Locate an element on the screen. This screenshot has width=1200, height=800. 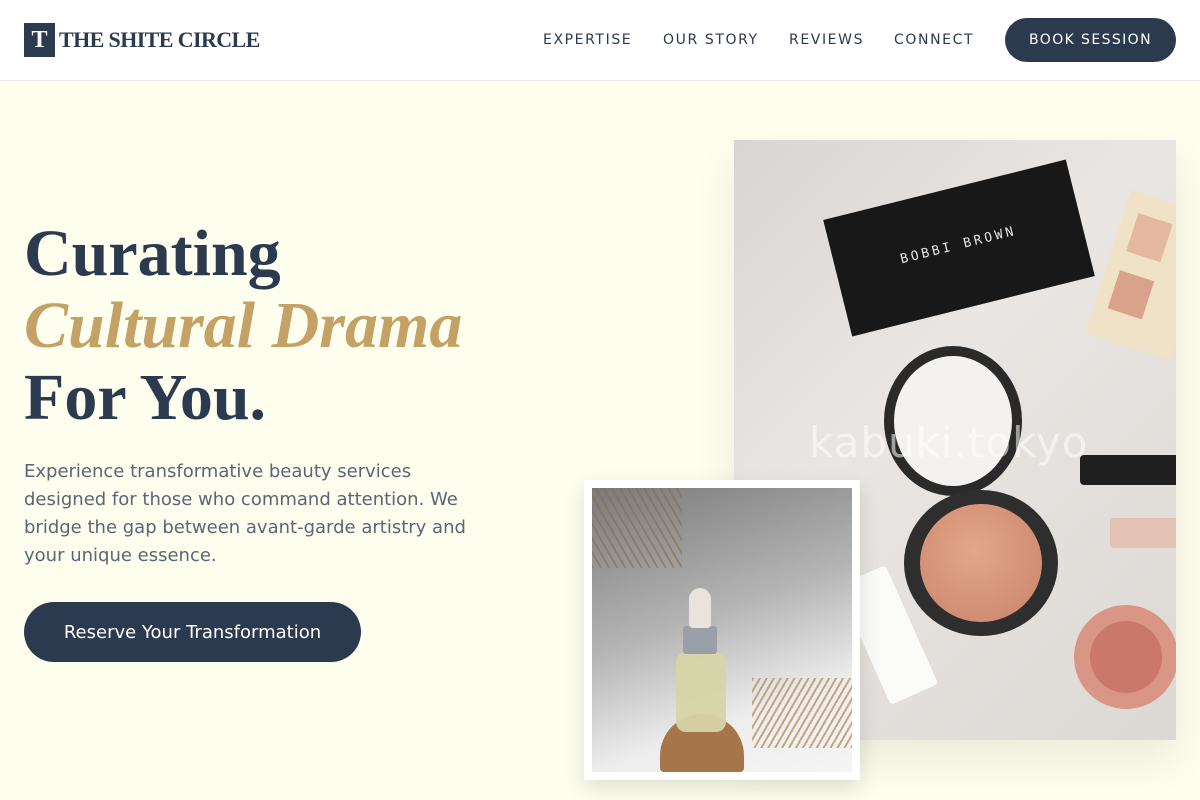
reserve-transformation-button: Reserve Your Transformation is located at coordinates (192, 632).